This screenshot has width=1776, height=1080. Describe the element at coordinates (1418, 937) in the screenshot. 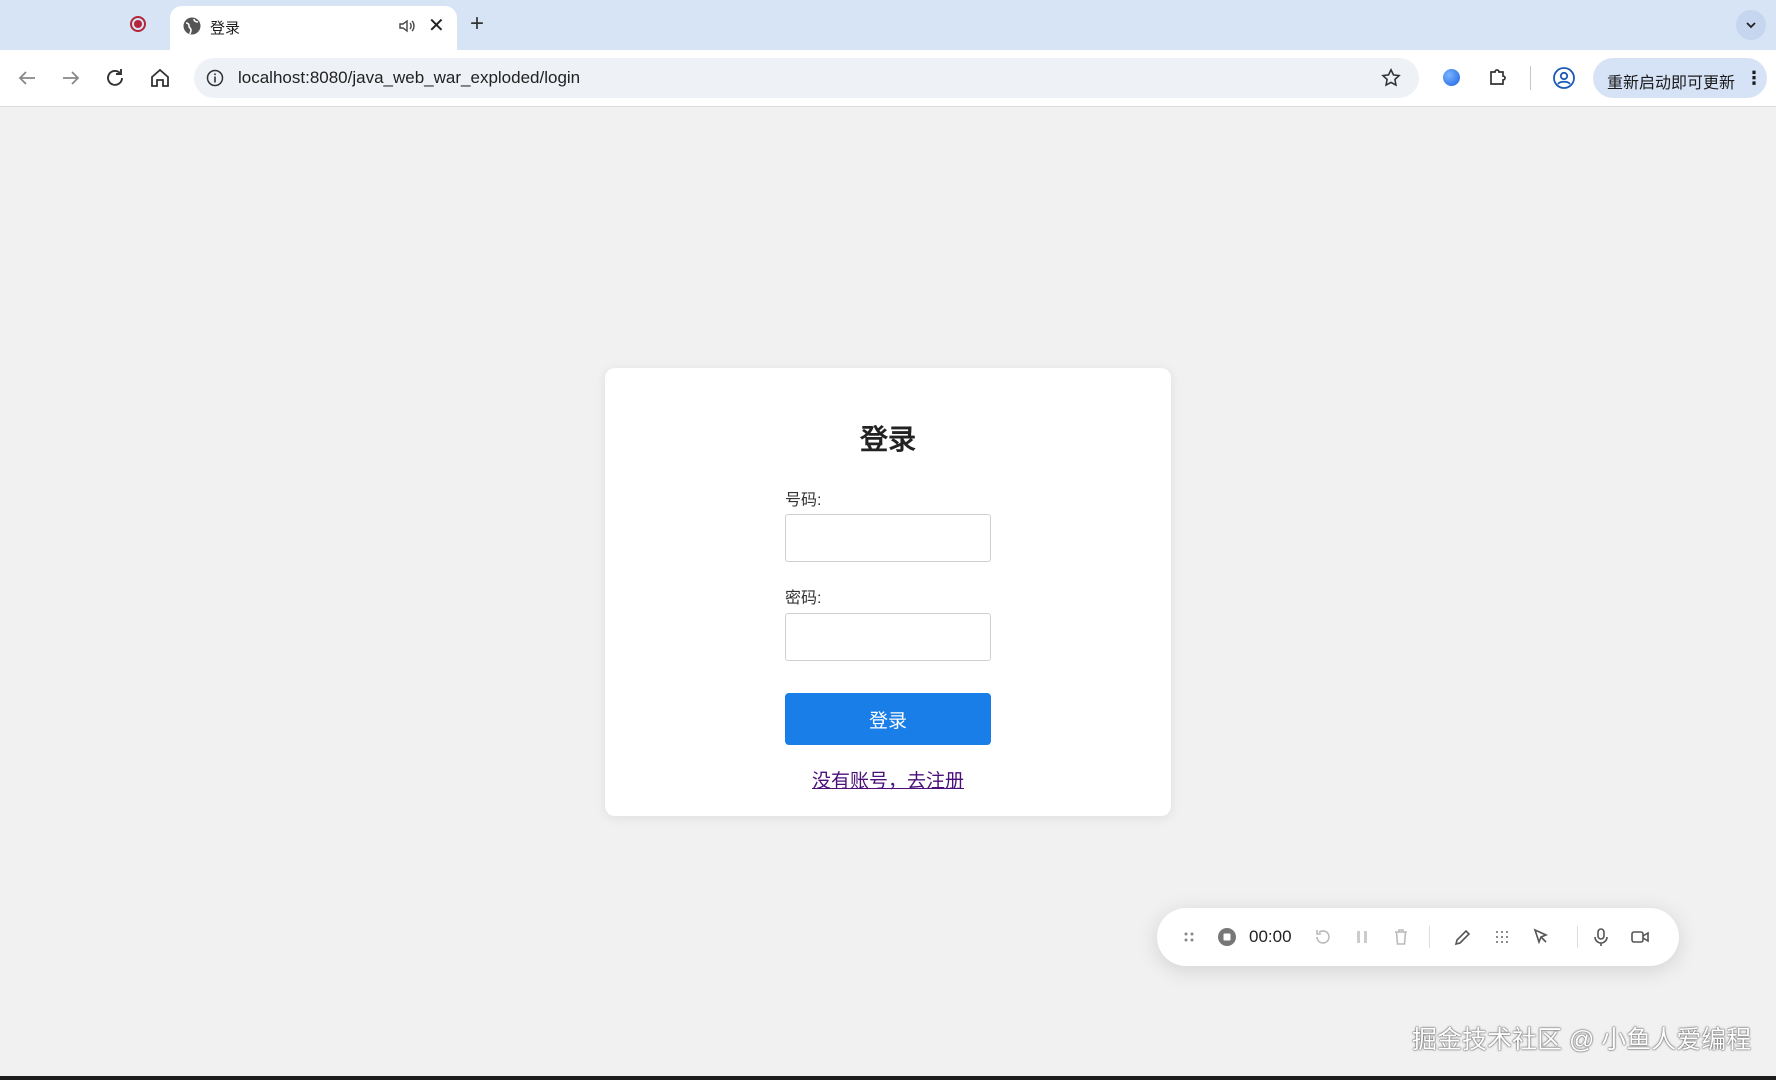

I see `screen-recorder-toolbar: 00:00` at that location.